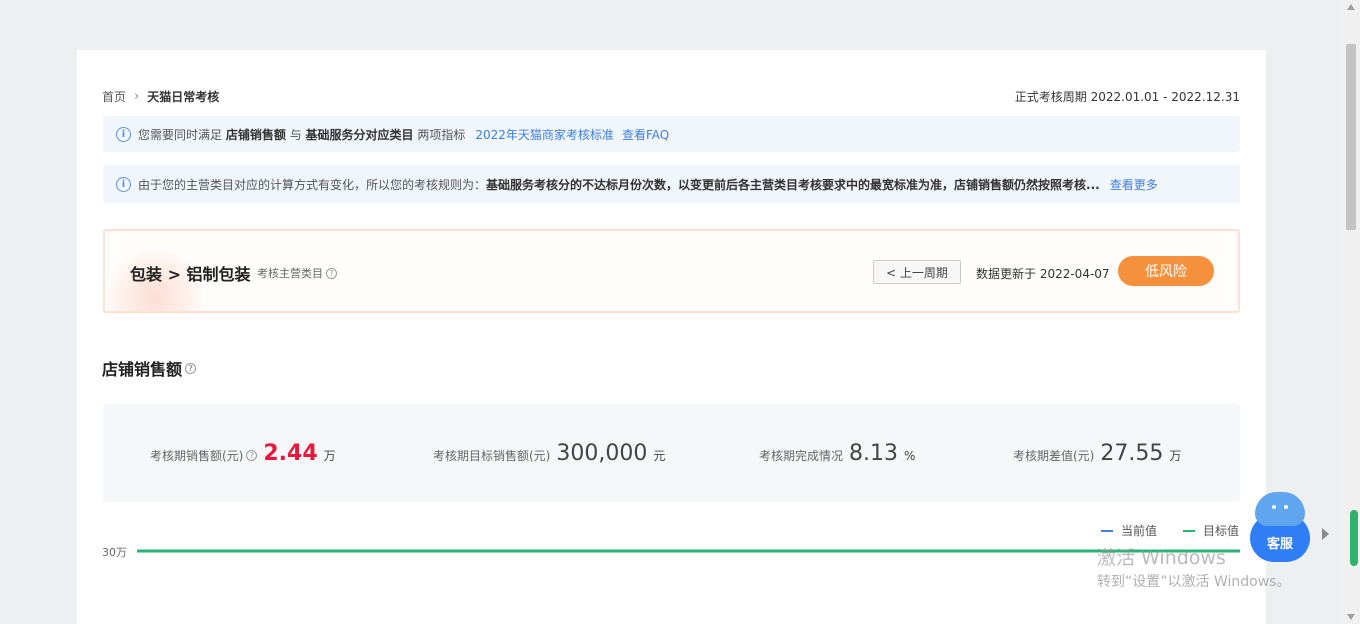 This screenshot has width=1360, height=624. What do you see at coordinates (255, 134) in the screenshot?
I see `notice-text-bold1: 店铺销售额` at bounding box center [255, 134].